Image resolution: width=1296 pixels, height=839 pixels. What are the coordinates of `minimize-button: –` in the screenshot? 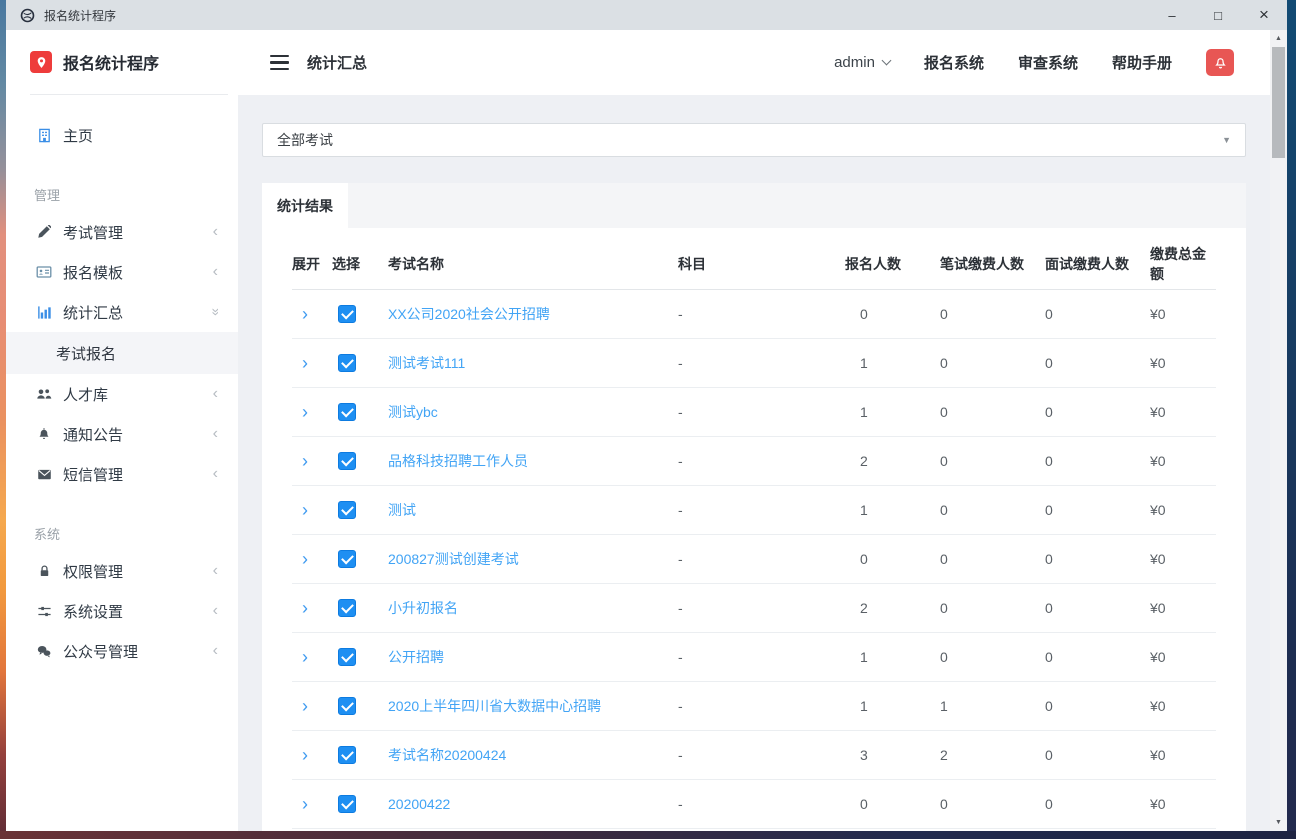 It's located at (1172, 15).